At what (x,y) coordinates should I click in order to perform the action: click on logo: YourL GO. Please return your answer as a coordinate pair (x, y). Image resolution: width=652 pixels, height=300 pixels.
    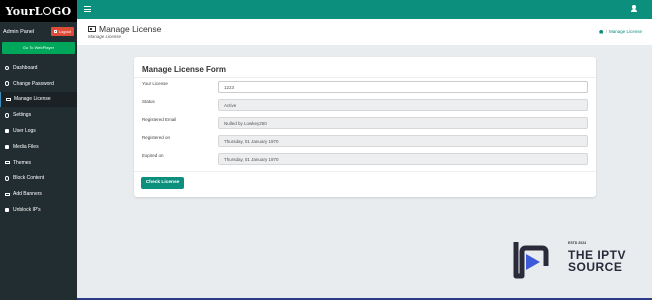
    Looking at the image, I should click on (38, 11).